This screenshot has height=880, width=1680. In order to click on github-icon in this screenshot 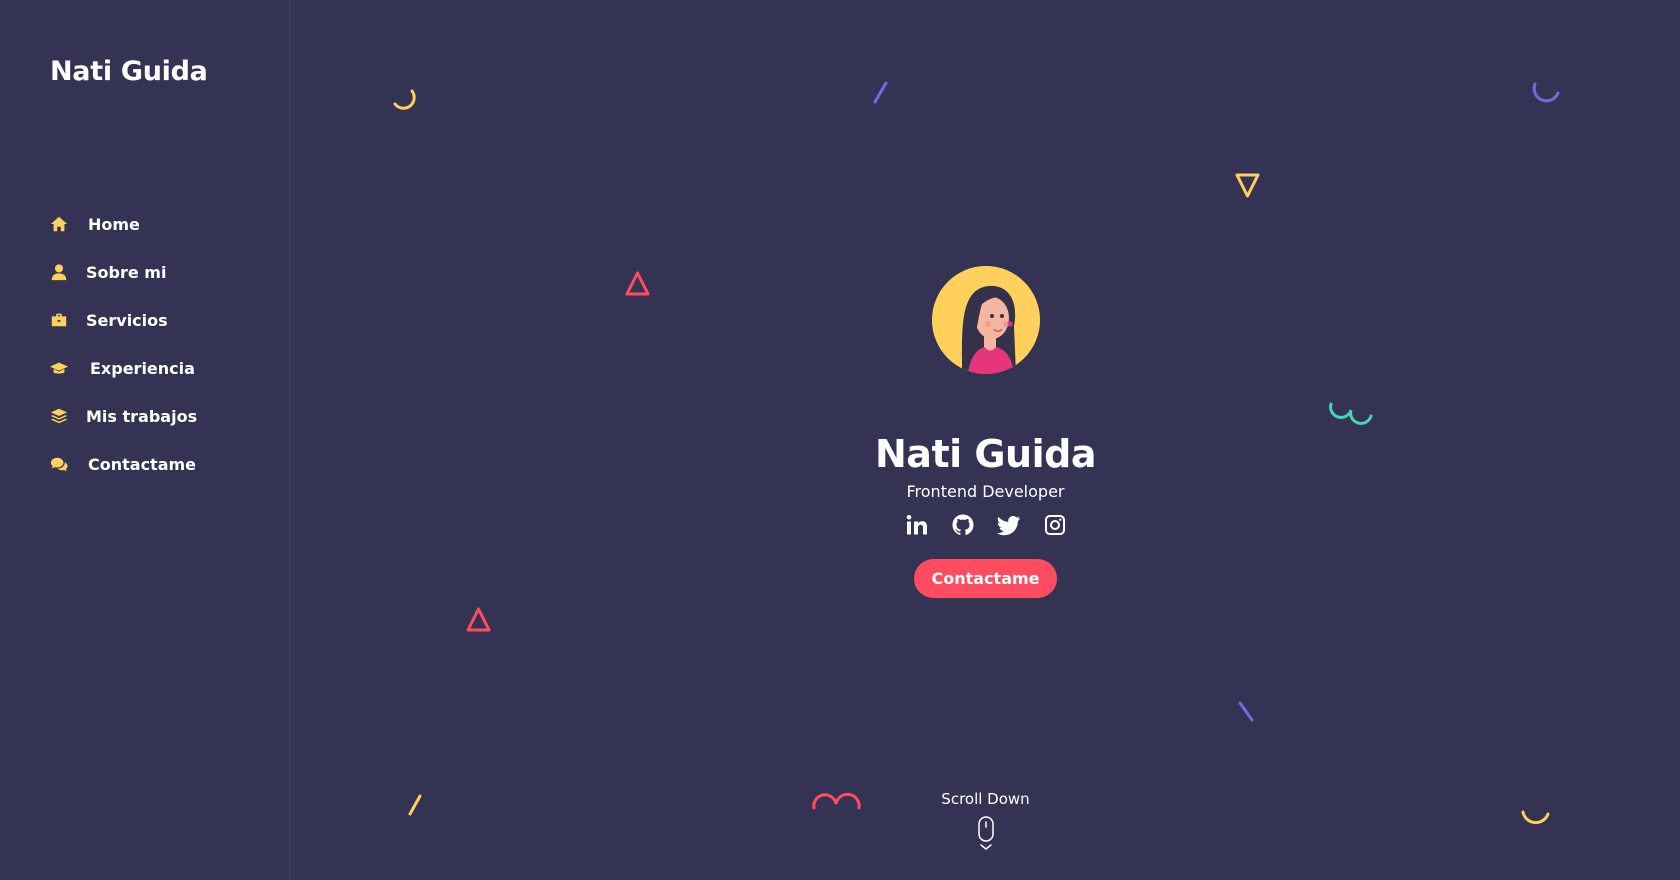, I will do `click(963, 525)`.